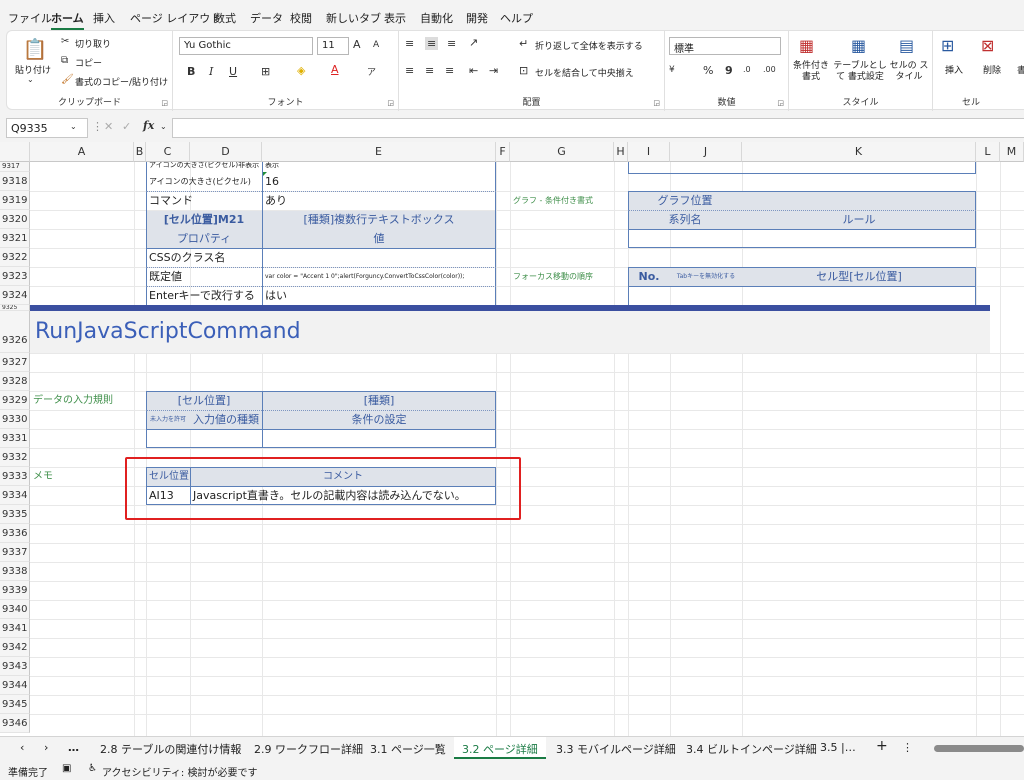 The width and height of the screenshot is (1024, 780). What do you see at coordinates (333, 46) in the screenshot?
I see `font-size-select: 11` at bounding box center [333, 46].